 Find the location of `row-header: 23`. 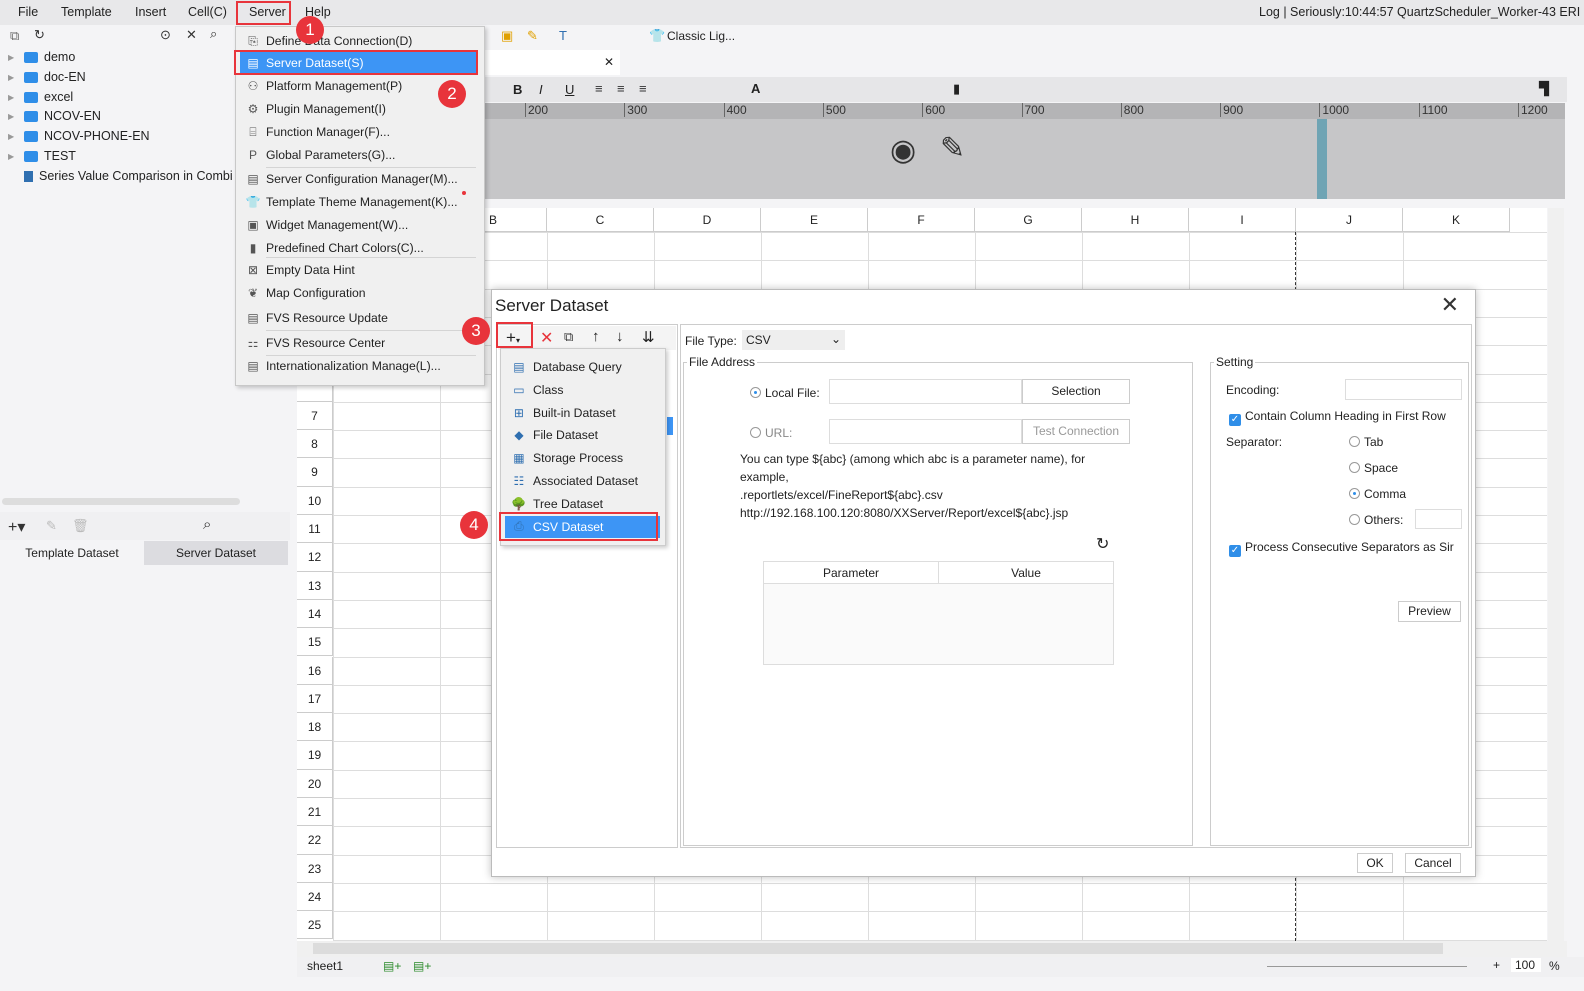

row-header: 23 is located at coordinates (315, 868).